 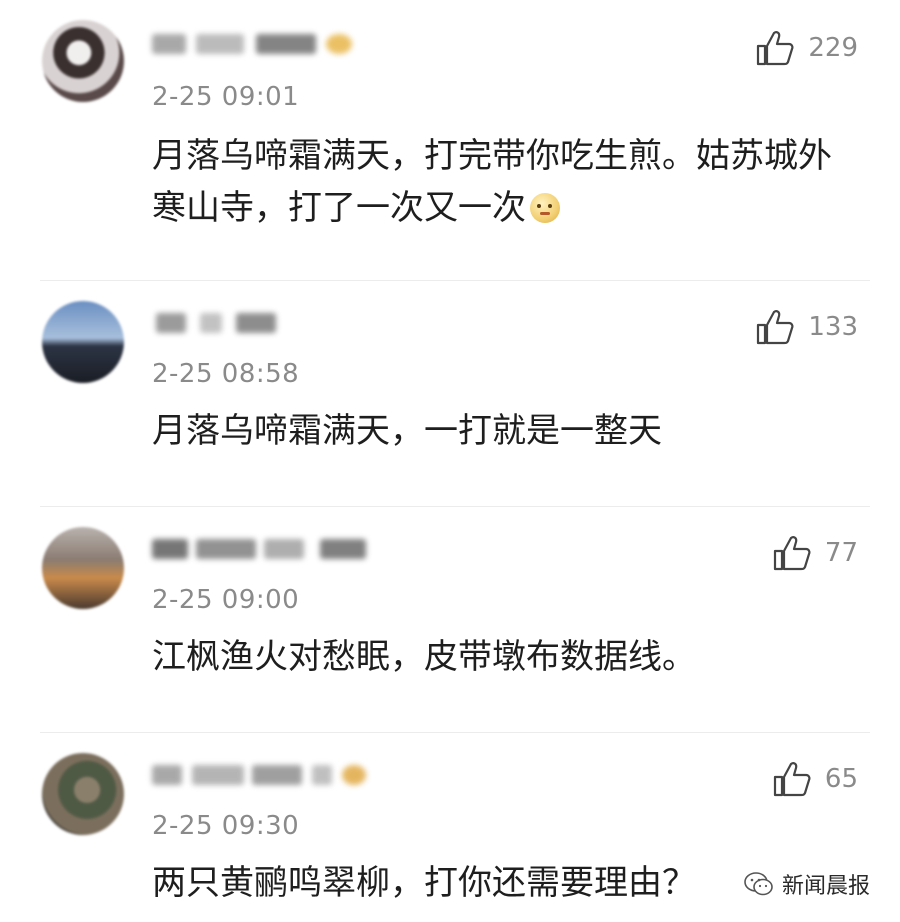 What do you see at coordinates (226, 600) in the screenshot?
I see `comment-timestamp: 2-25 09:00` at bounding box center [226, 600].